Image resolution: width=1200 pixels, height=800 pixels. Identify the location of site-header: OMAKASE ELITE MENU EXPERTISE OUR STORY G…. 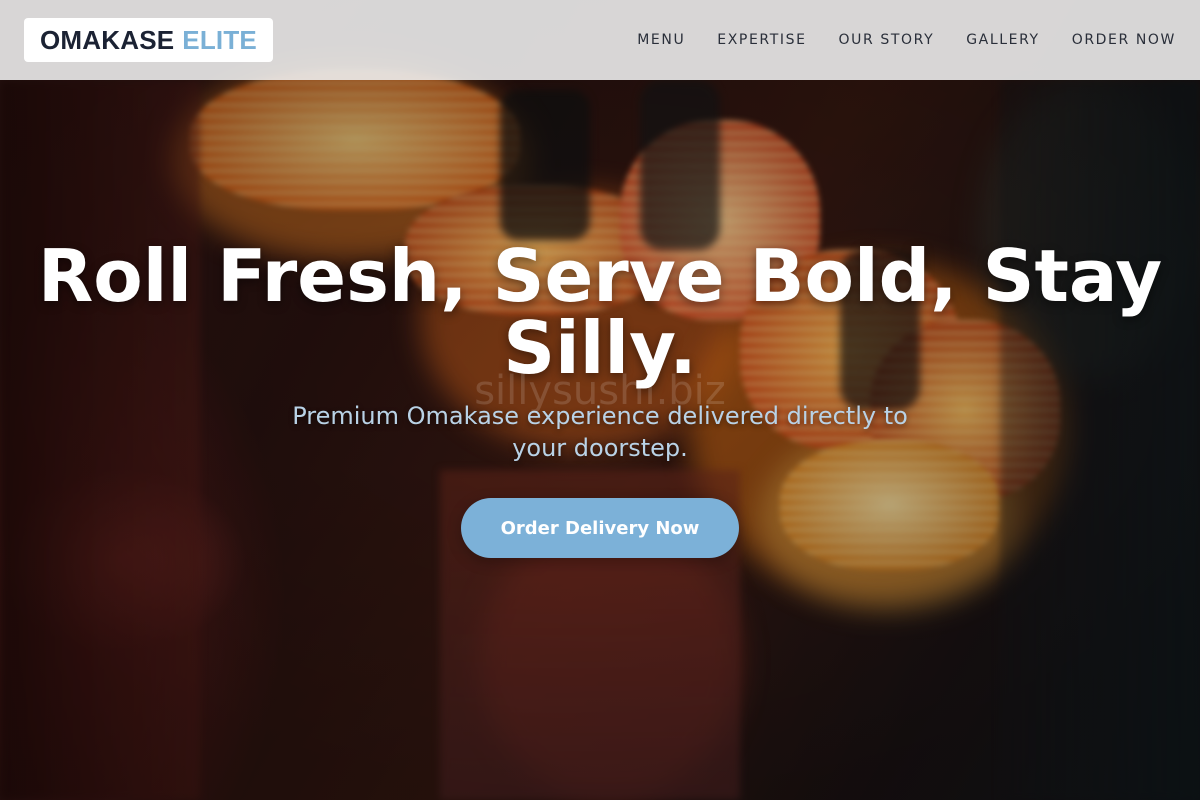
(600, 40).